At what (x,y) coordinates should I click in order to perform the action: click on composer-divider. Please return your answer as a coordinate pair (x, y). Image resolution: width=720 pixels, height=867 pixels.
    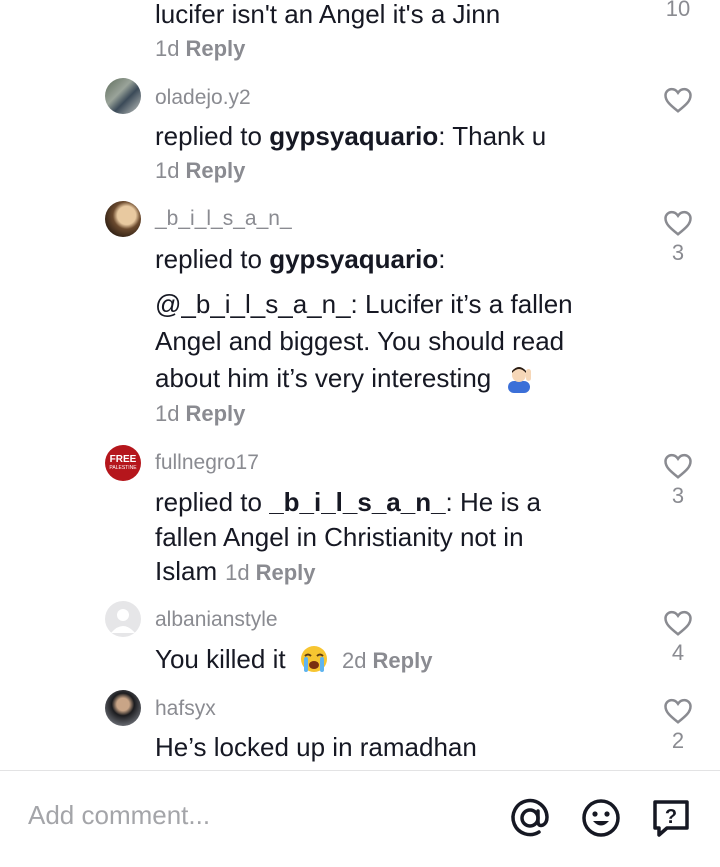
    Looking at the image, I should click on (360, 770).